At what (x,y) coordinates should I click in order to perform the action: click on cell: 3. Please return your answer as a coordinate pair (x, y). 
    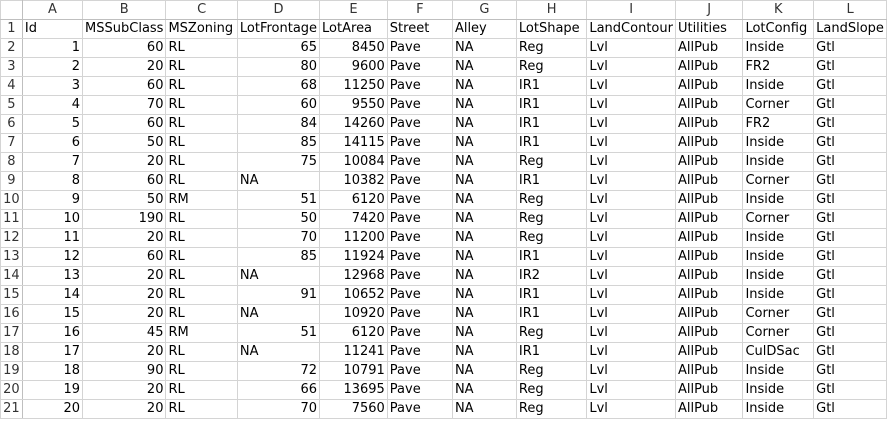
    Looking at the image, I should click on (52, 86).